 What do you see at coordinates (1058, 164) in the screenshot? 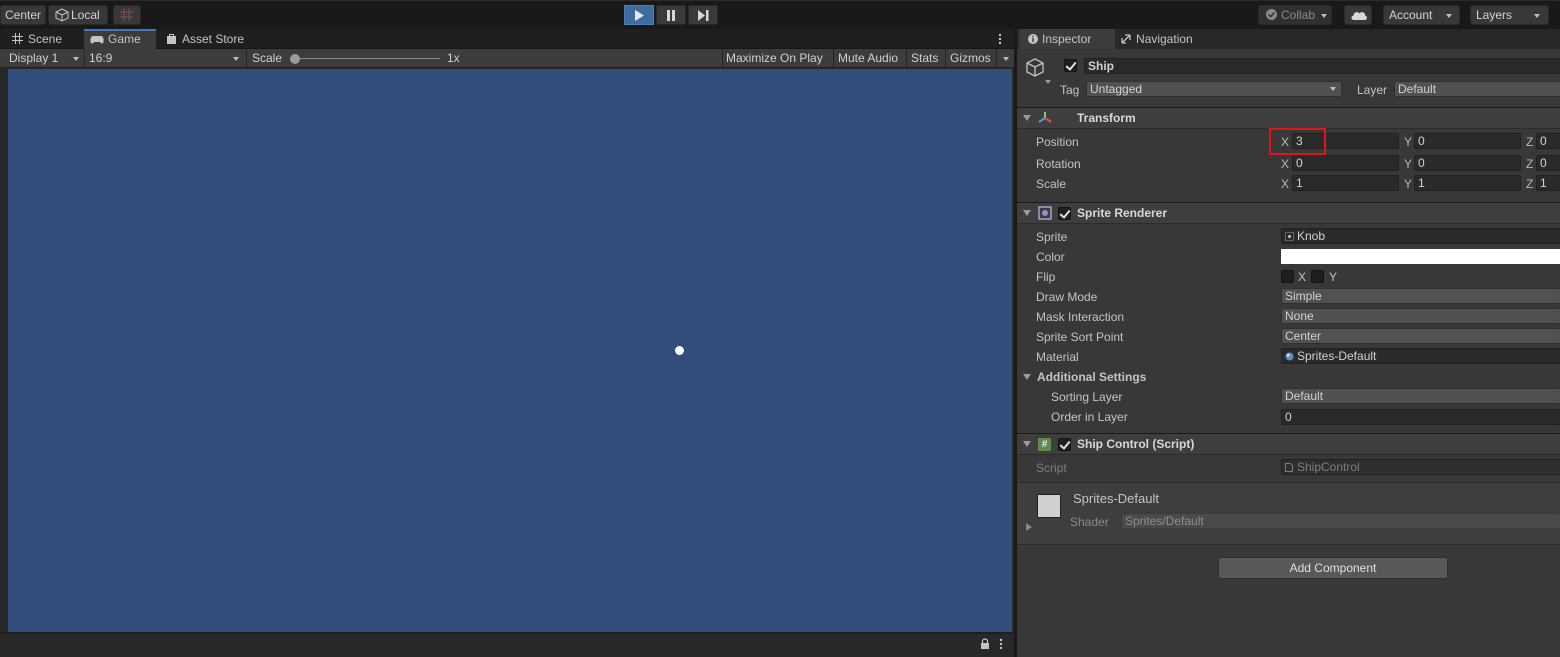
I see `rotation-label: Rotation` at bounding box center [1058, 164].